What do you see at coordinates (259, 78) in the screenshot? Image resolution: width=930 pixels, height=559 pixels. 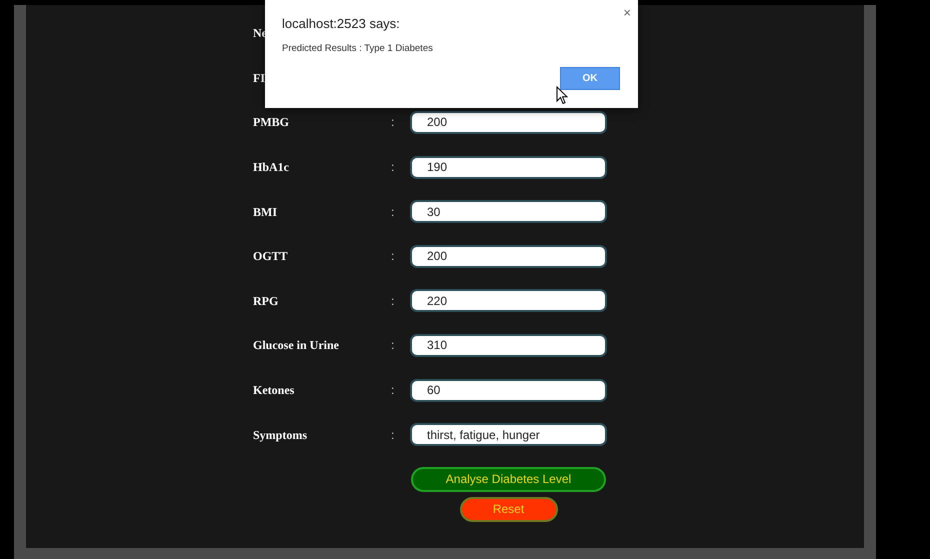 I see `field-label: FI` at bounding box center [259, 78].